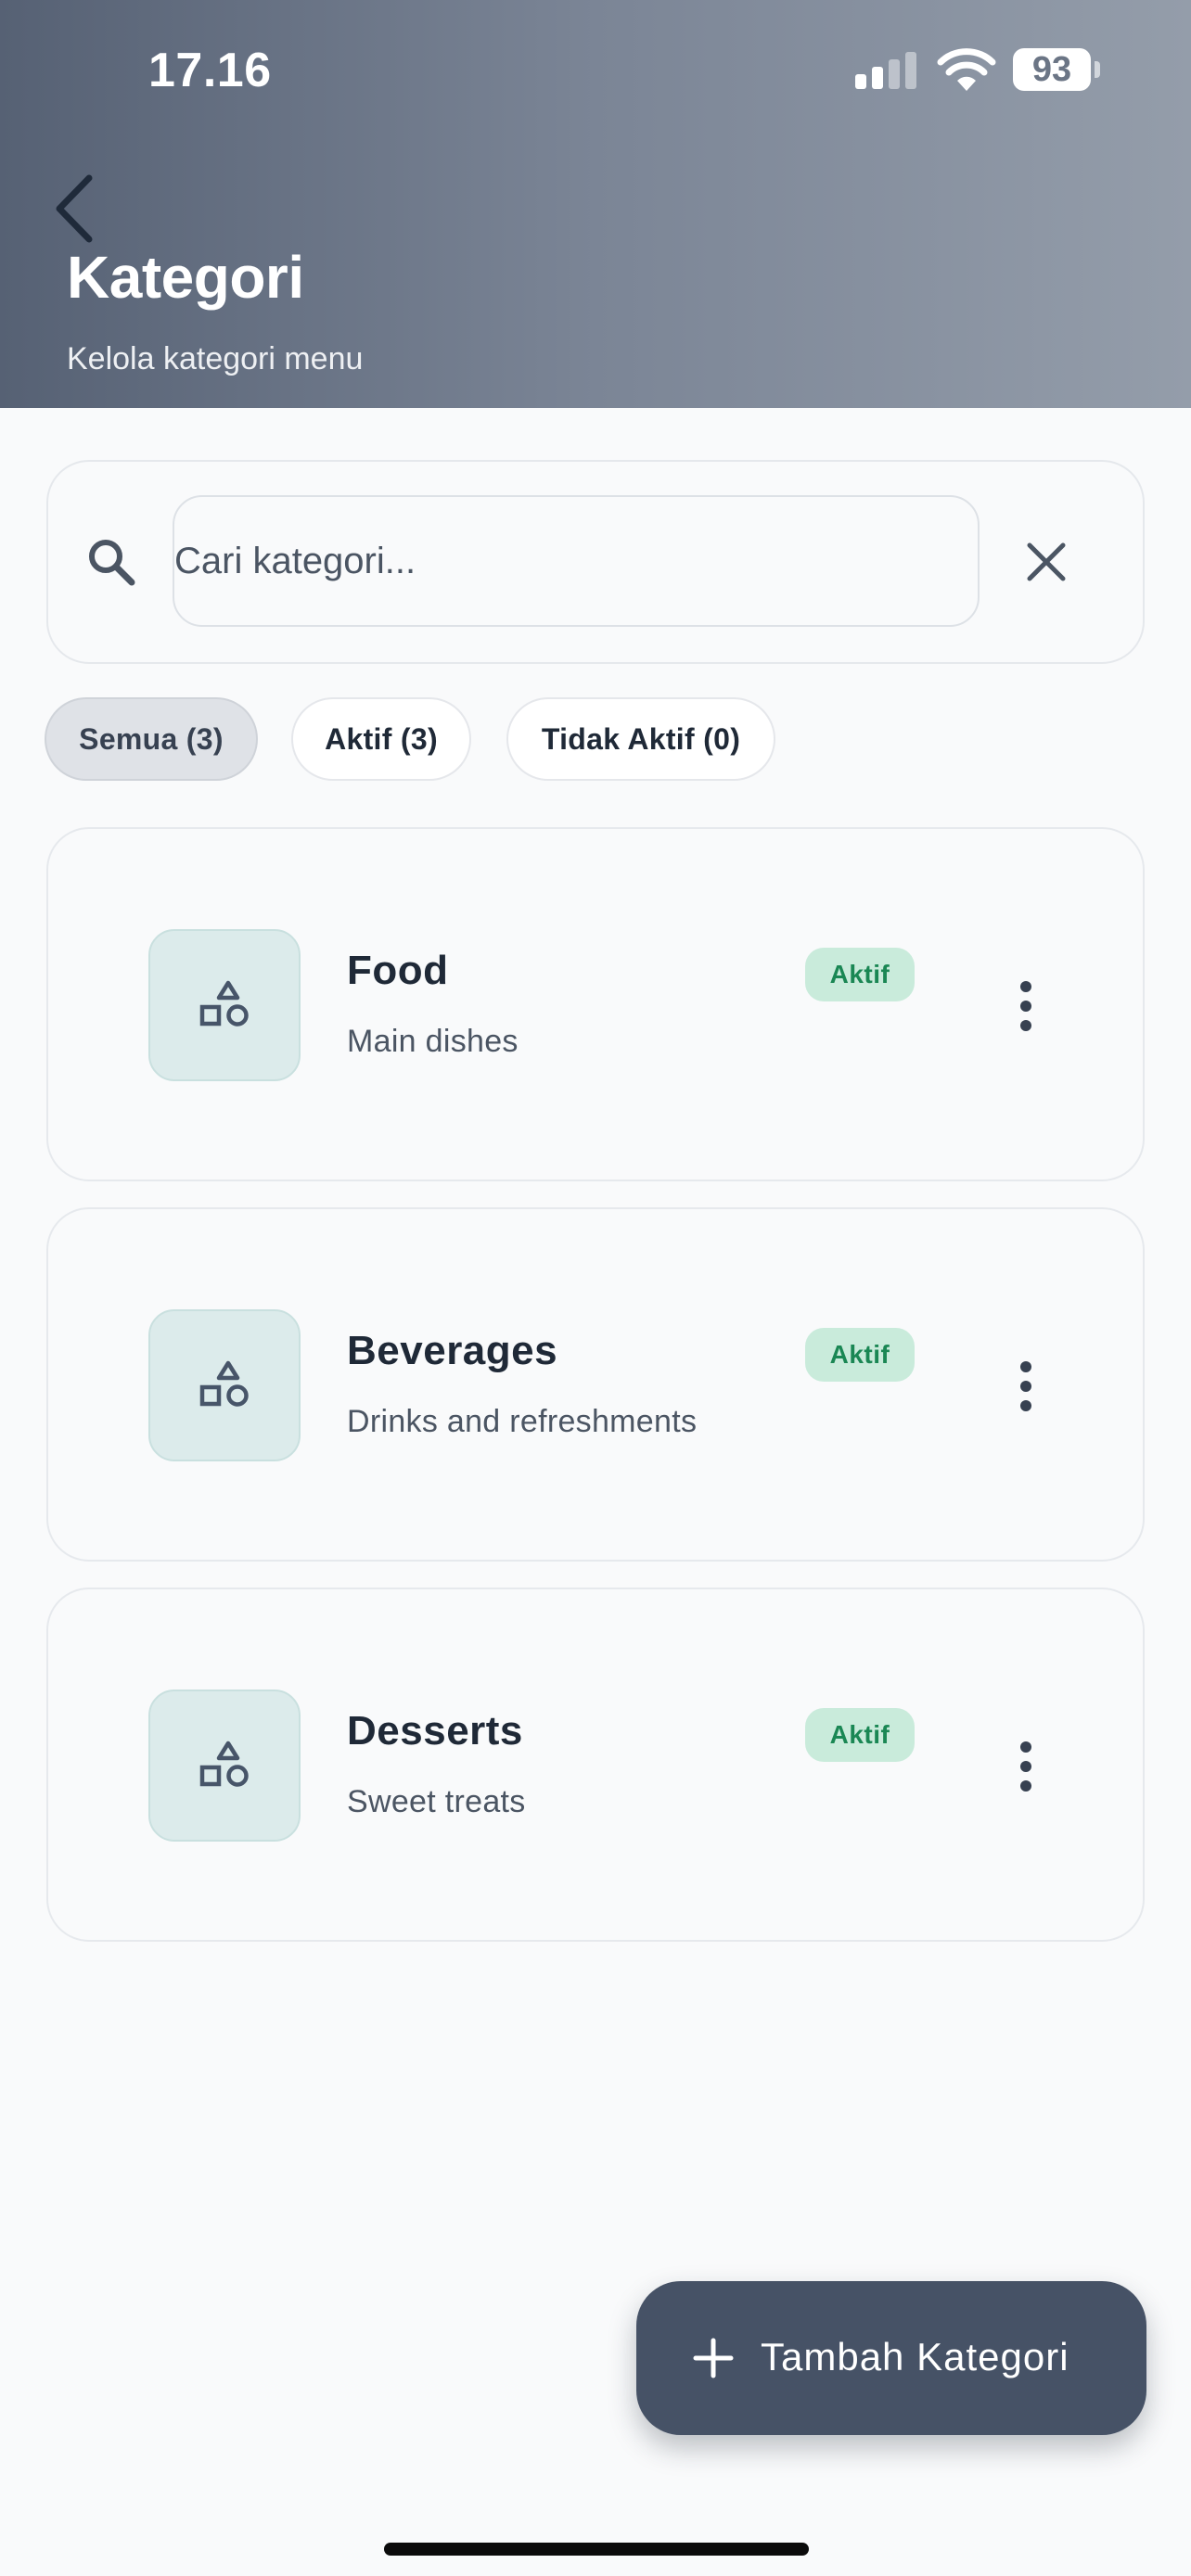 This screenshot has height=2576, width=1191. I want to click on search-card, so click(595, 562).